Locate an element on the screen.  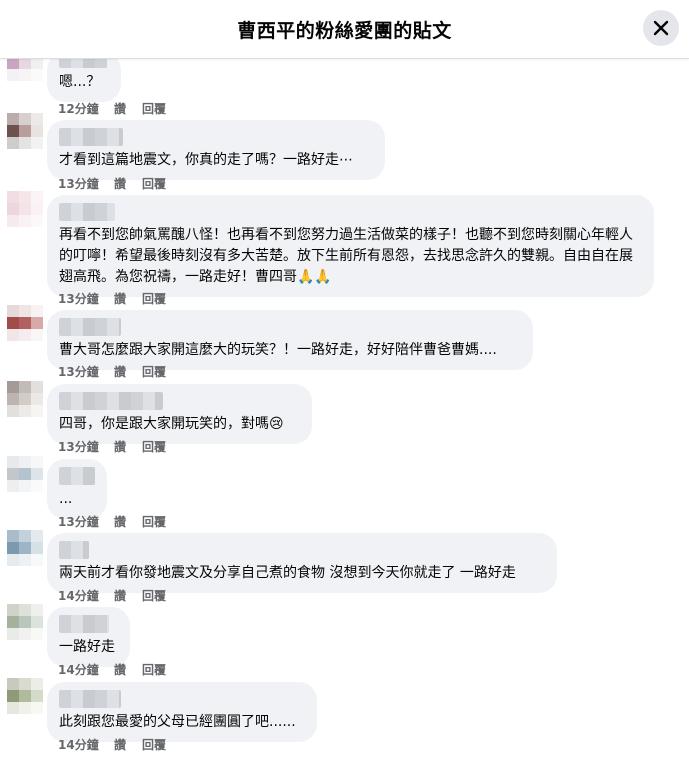
comment-text: 一路好走 is located at coordinates (87, 647).